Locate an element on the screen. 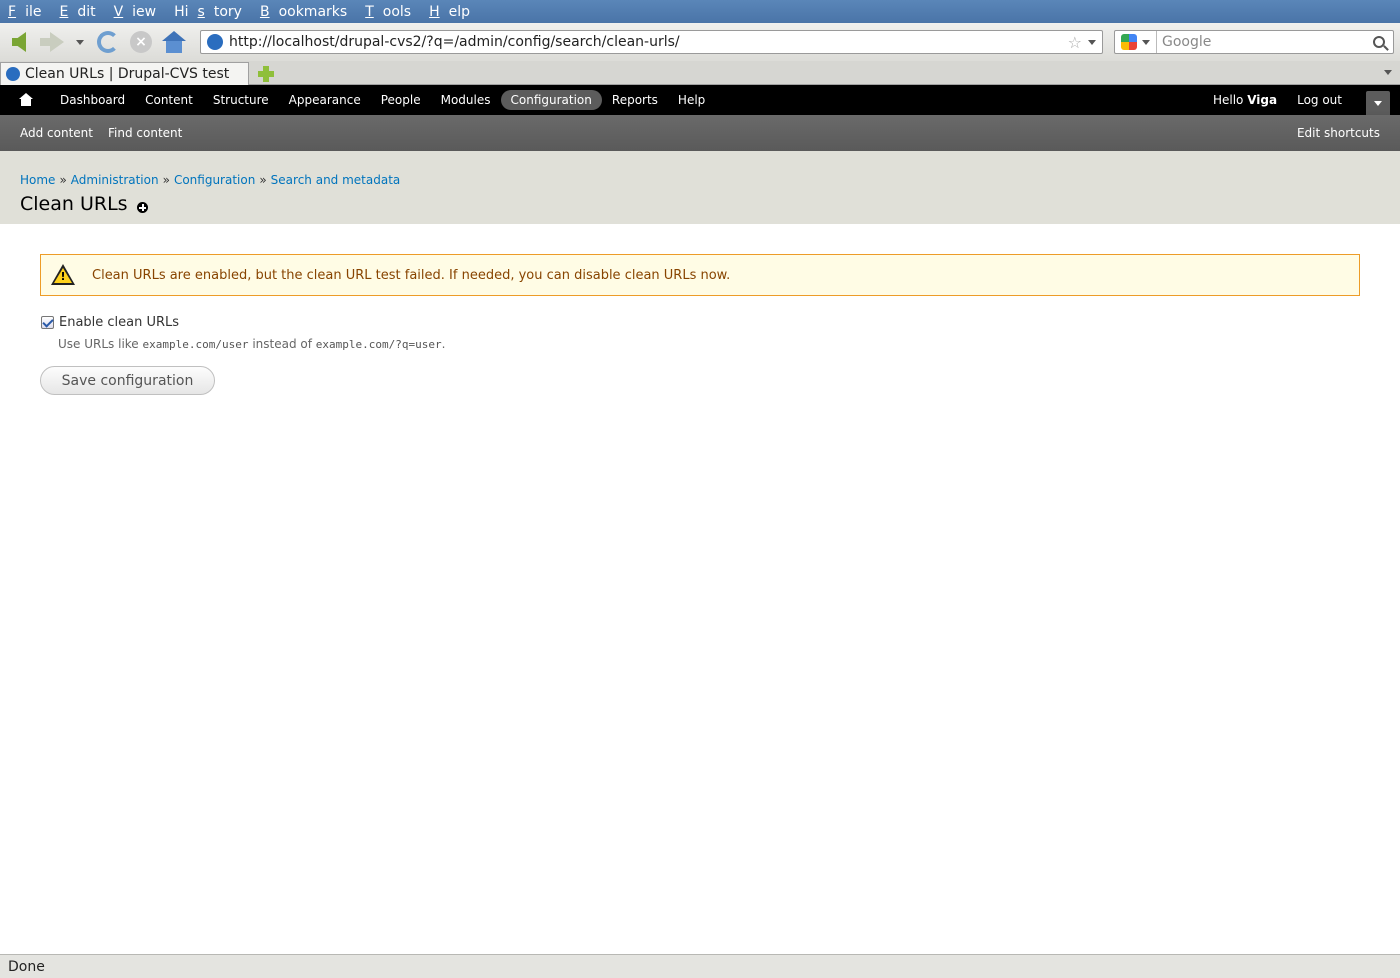  search-bar: Google is located at coordinates (1254, 42).